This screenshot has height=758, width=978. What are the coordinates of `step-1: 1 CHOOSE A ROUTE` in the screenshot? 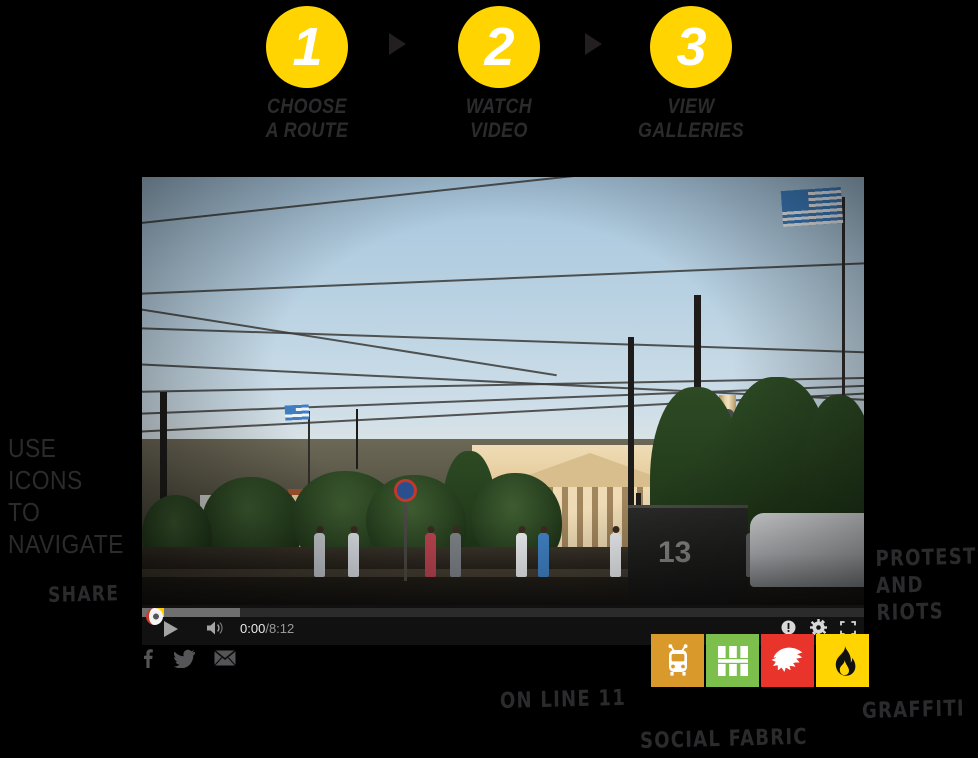 It's located at (307, 74).